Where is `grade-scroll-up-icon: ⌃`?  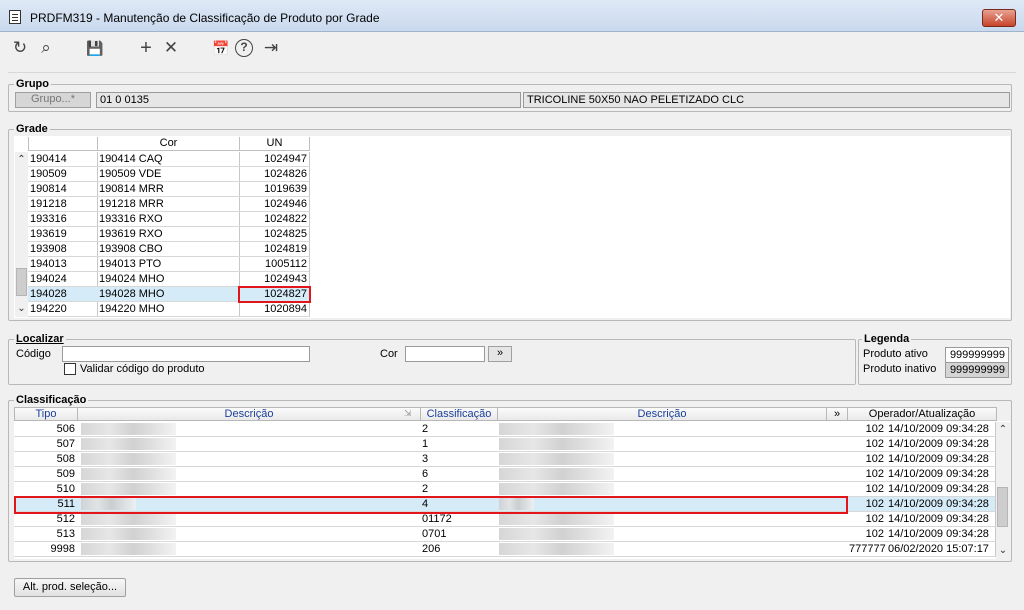
grade-scroll-up-icon: ⌃ is located at coordinates (21, 159).